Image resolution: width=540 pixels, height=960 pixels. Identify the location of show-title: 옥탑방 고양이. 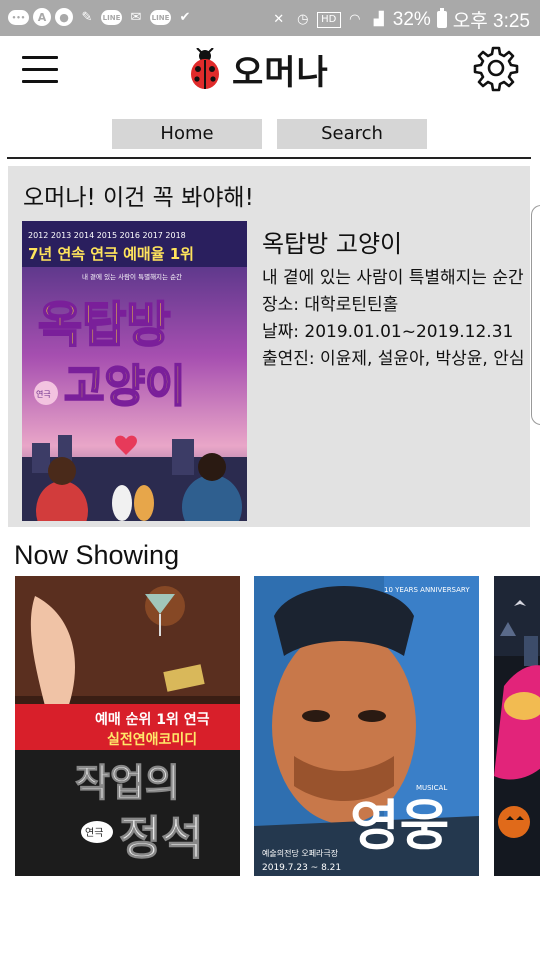
(396, 241).